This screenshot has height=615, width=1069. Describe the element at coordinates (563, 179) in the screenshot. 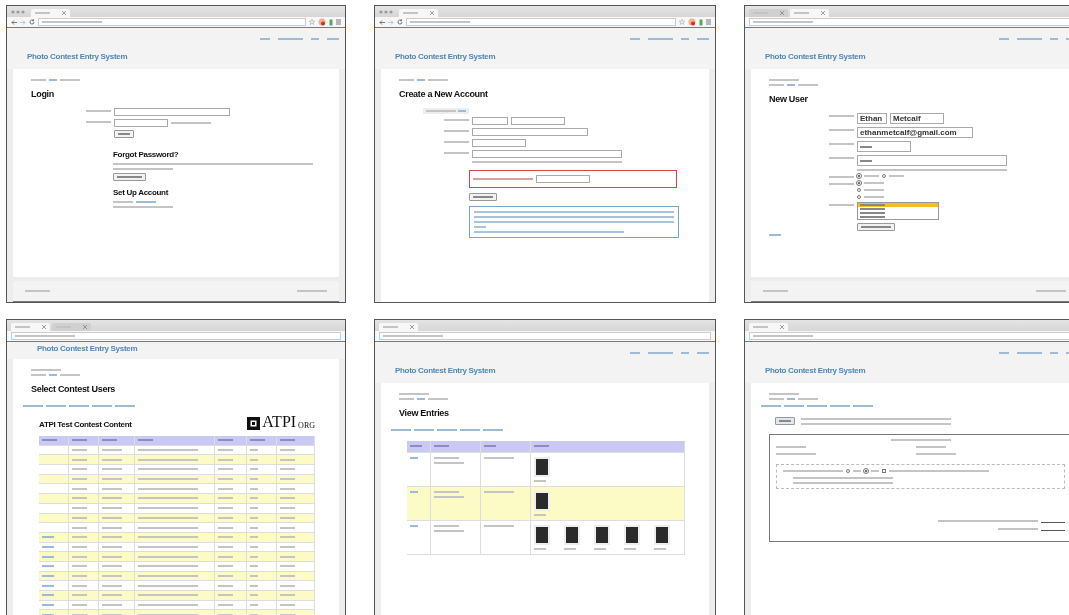

I see `captcha-field` at that location.